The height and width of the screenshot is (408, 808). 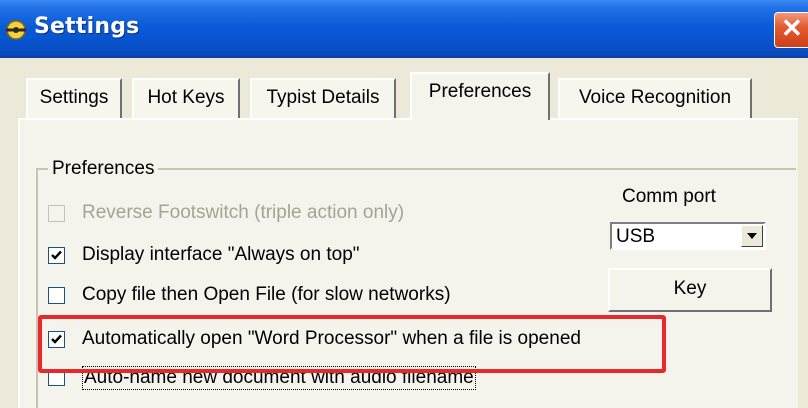 I want to click on dropdown-button, so click(x=752, y=236).